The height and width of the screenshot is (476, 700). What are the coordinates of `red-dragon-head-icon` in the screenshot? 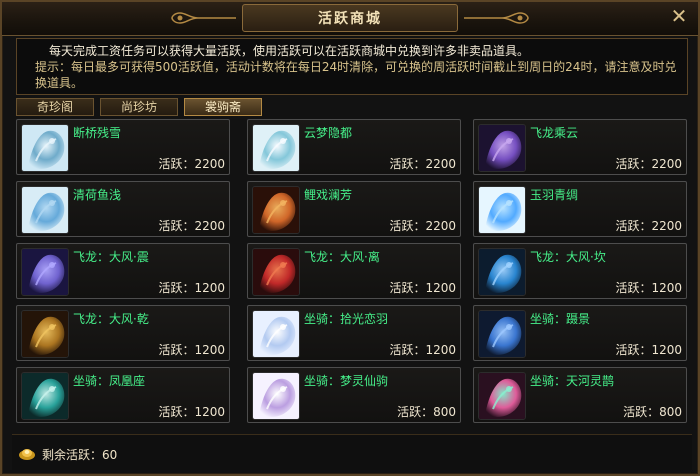 It's located at (276, 272).